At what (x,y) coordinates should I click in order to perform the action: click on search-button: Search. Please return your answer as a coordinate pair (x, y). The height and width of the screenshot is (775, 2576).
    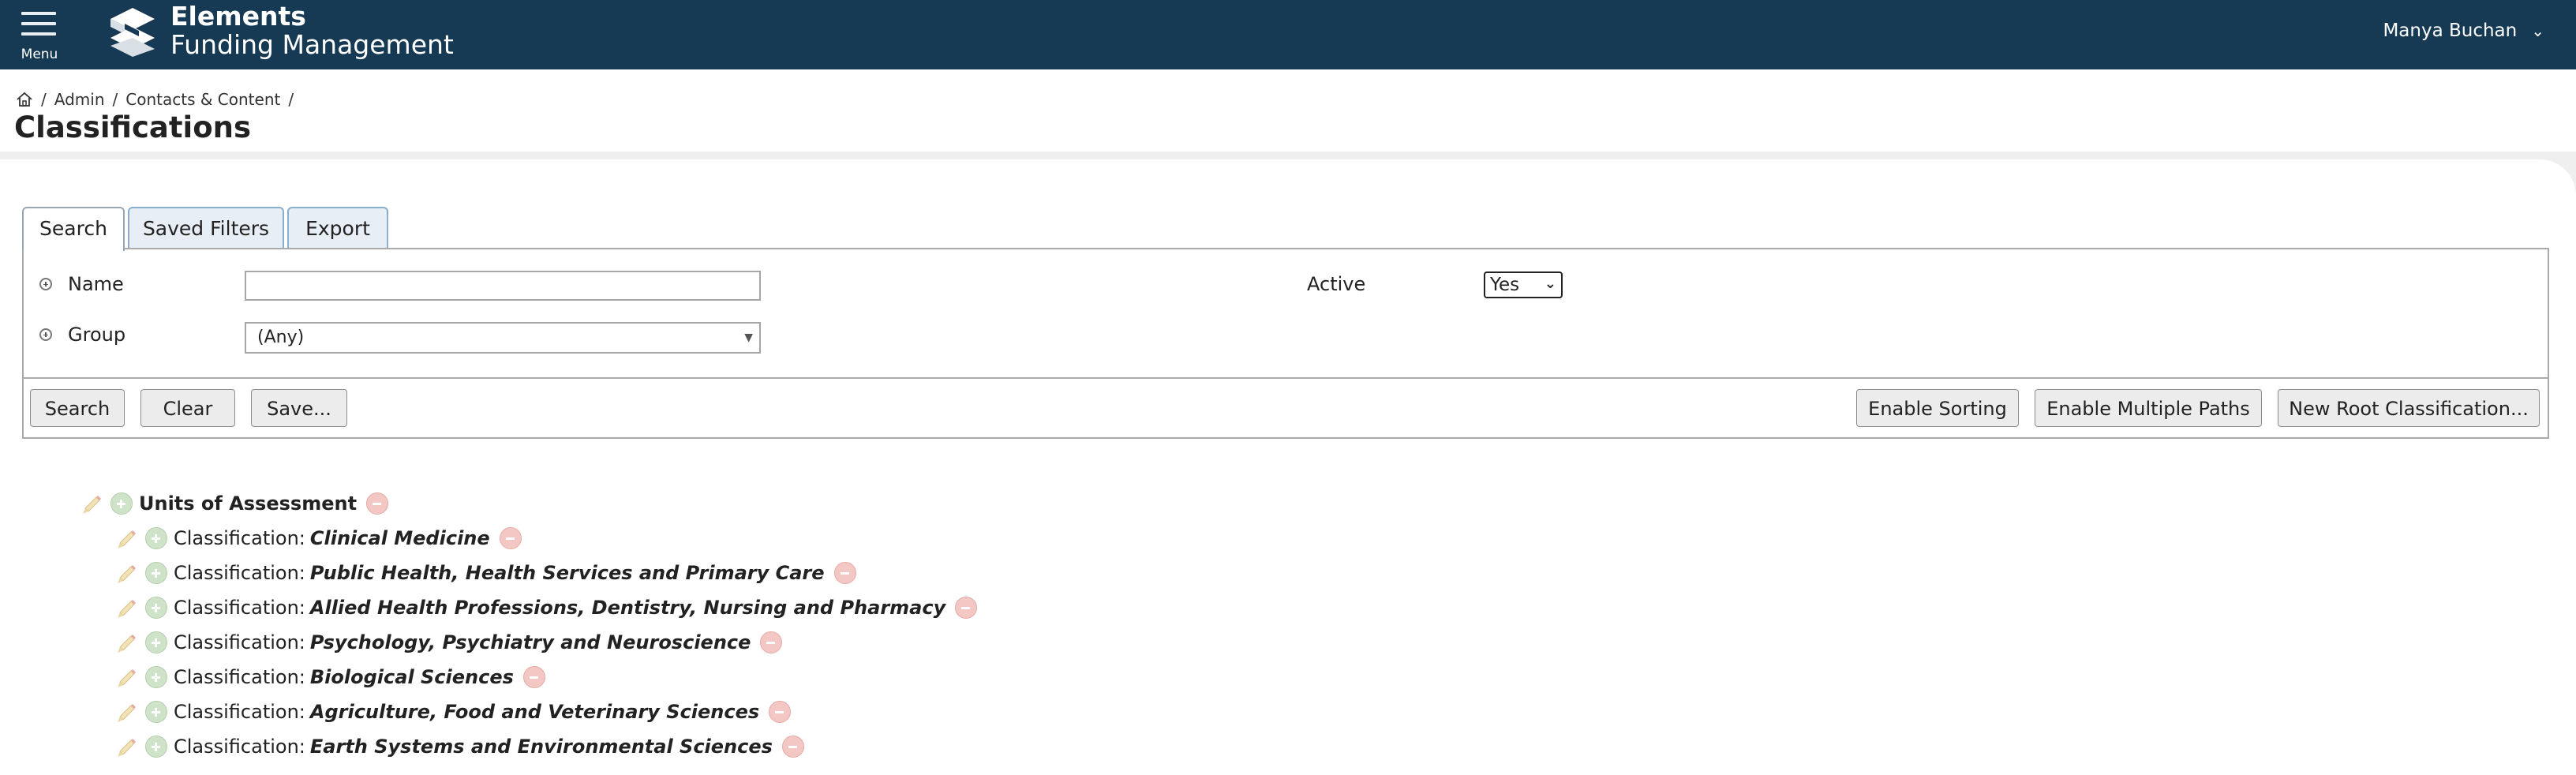
    Looking at the image, I should click on (77, 408).